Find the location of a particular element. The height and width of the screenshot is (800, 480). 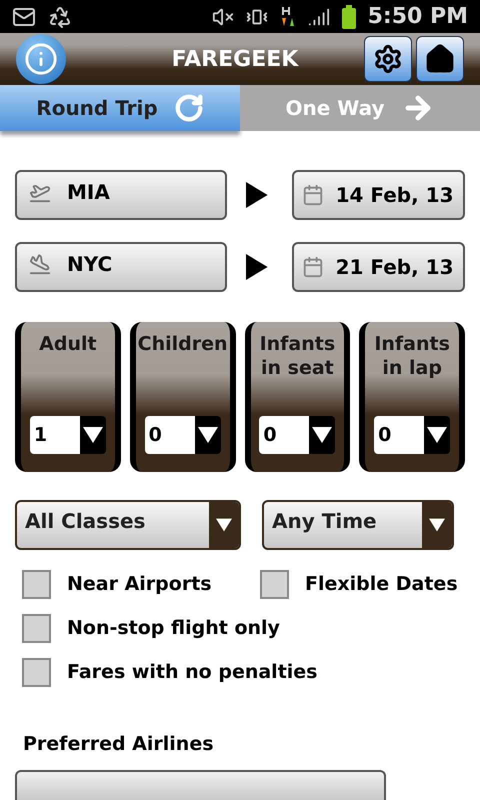

airport-field: MIA is located at coordinates (121, 195).